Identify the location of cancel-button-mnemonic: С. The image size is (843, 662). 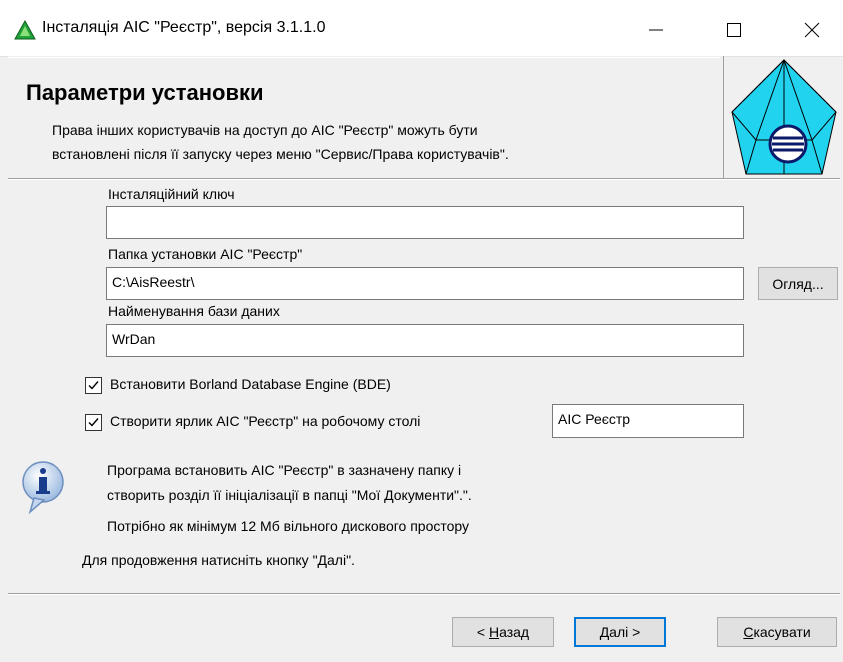
(748, 632).